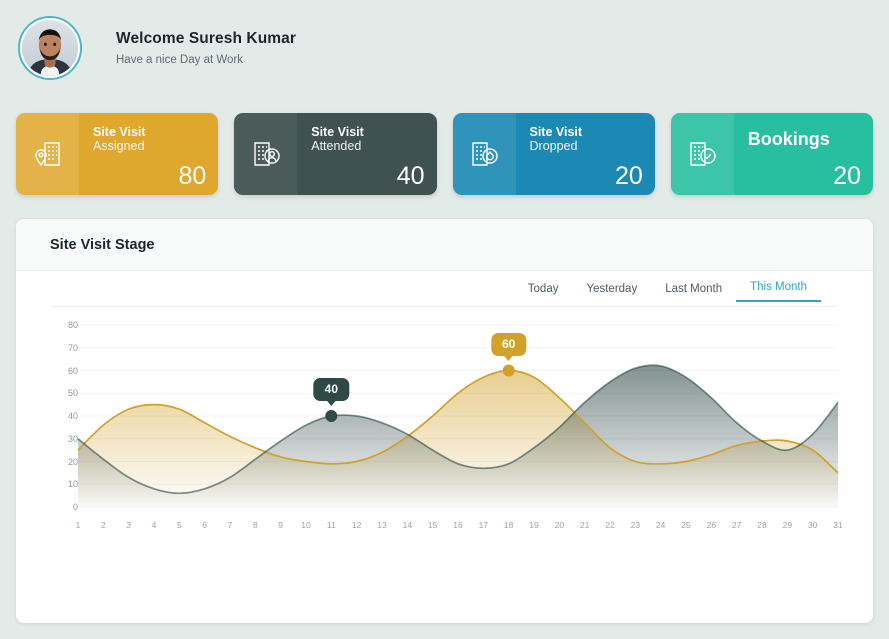 The width and height of the screenshot is (889, 639). Describe the element at coordinates (331, 389) in the screenshot. I see `chart-tooltip-value: 40` at that location.